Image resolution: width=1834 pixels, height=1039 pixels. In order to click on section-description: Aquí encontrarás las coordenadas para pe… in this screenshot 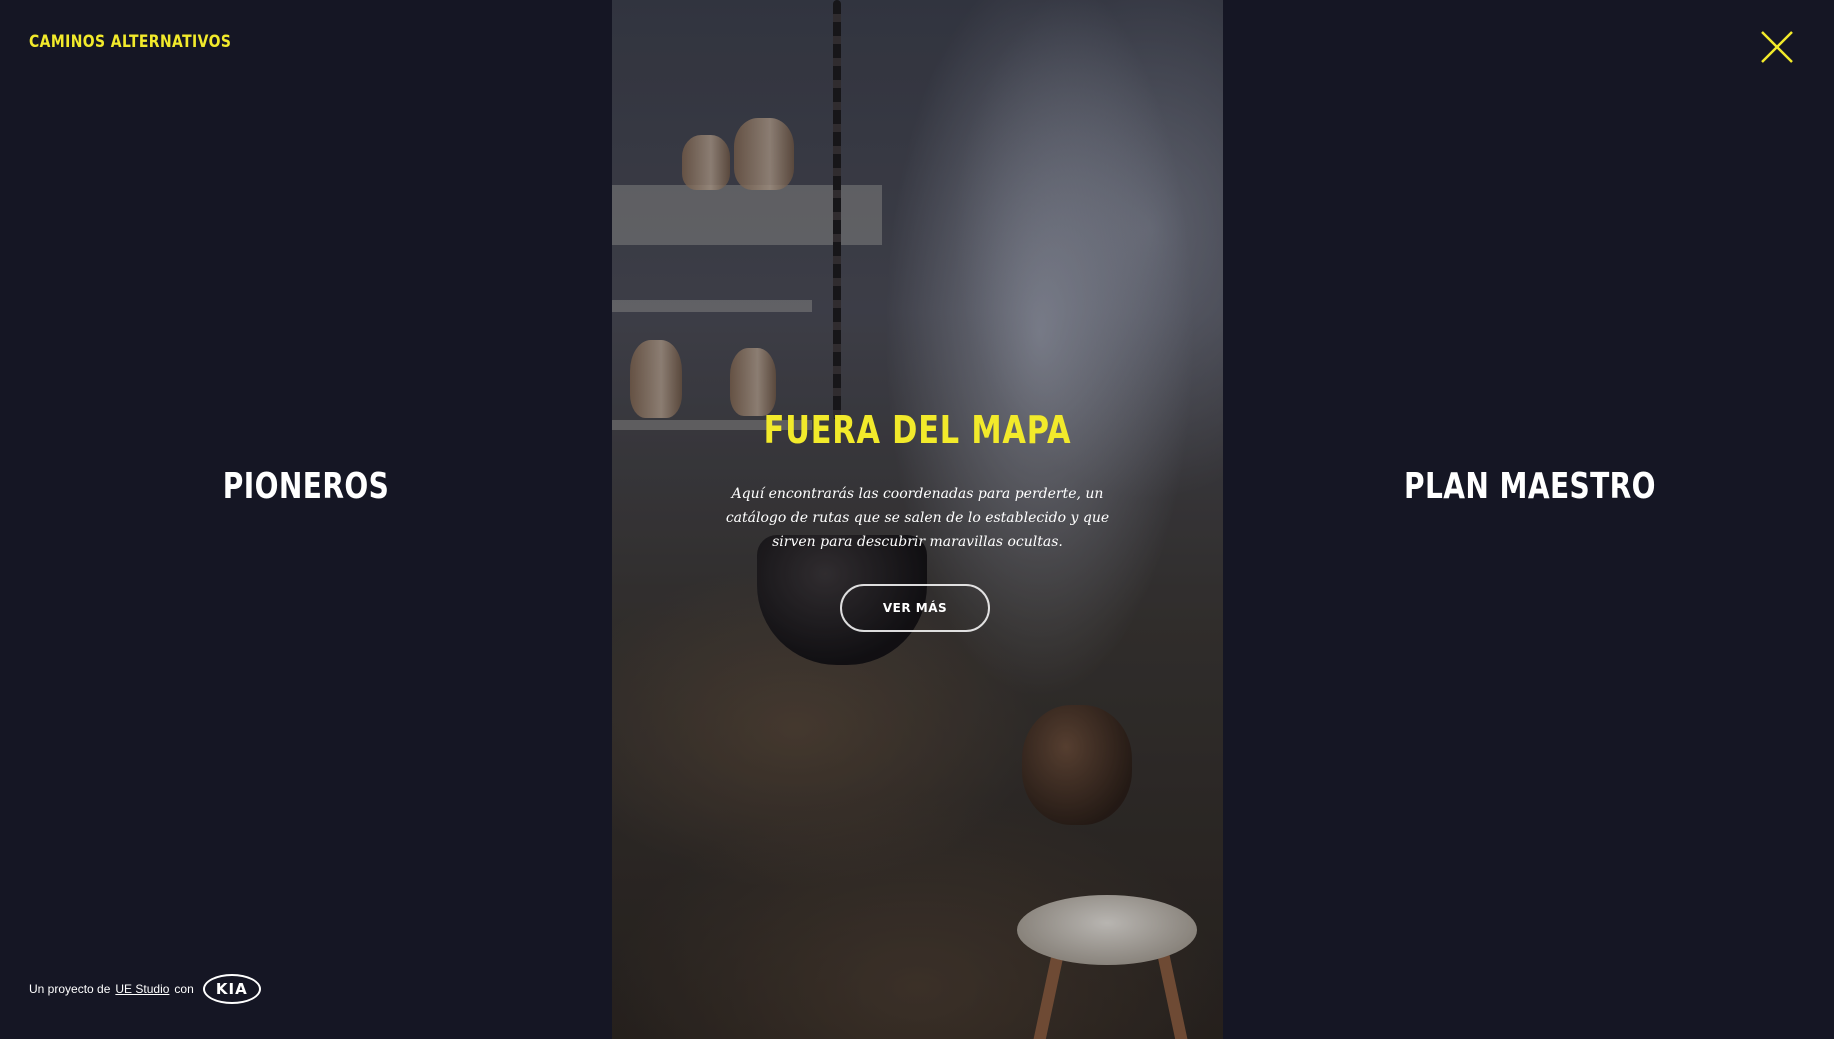, I will do `click(917, 518)`.